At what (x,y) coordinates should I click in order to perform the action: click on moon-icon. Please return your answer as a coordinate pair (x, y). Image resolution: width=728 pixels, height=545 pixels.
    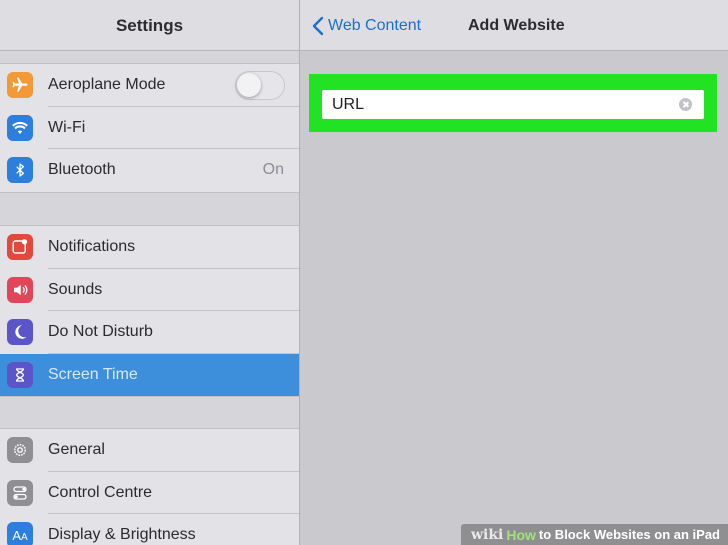
    Looking at the image, I should click on (20, 332).